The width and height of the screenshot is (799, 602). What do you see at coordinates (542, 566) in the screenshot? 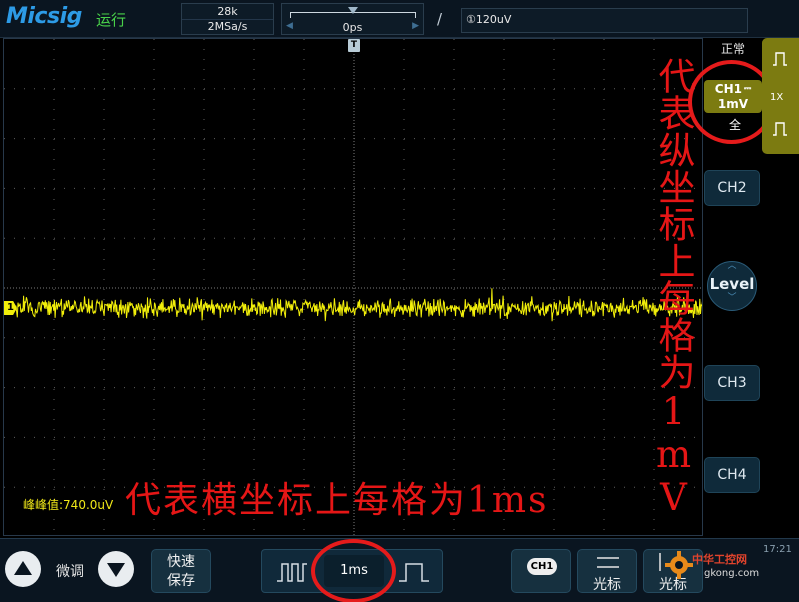
I see `ch1-chip: CH1` at bounding box center [542, 566].